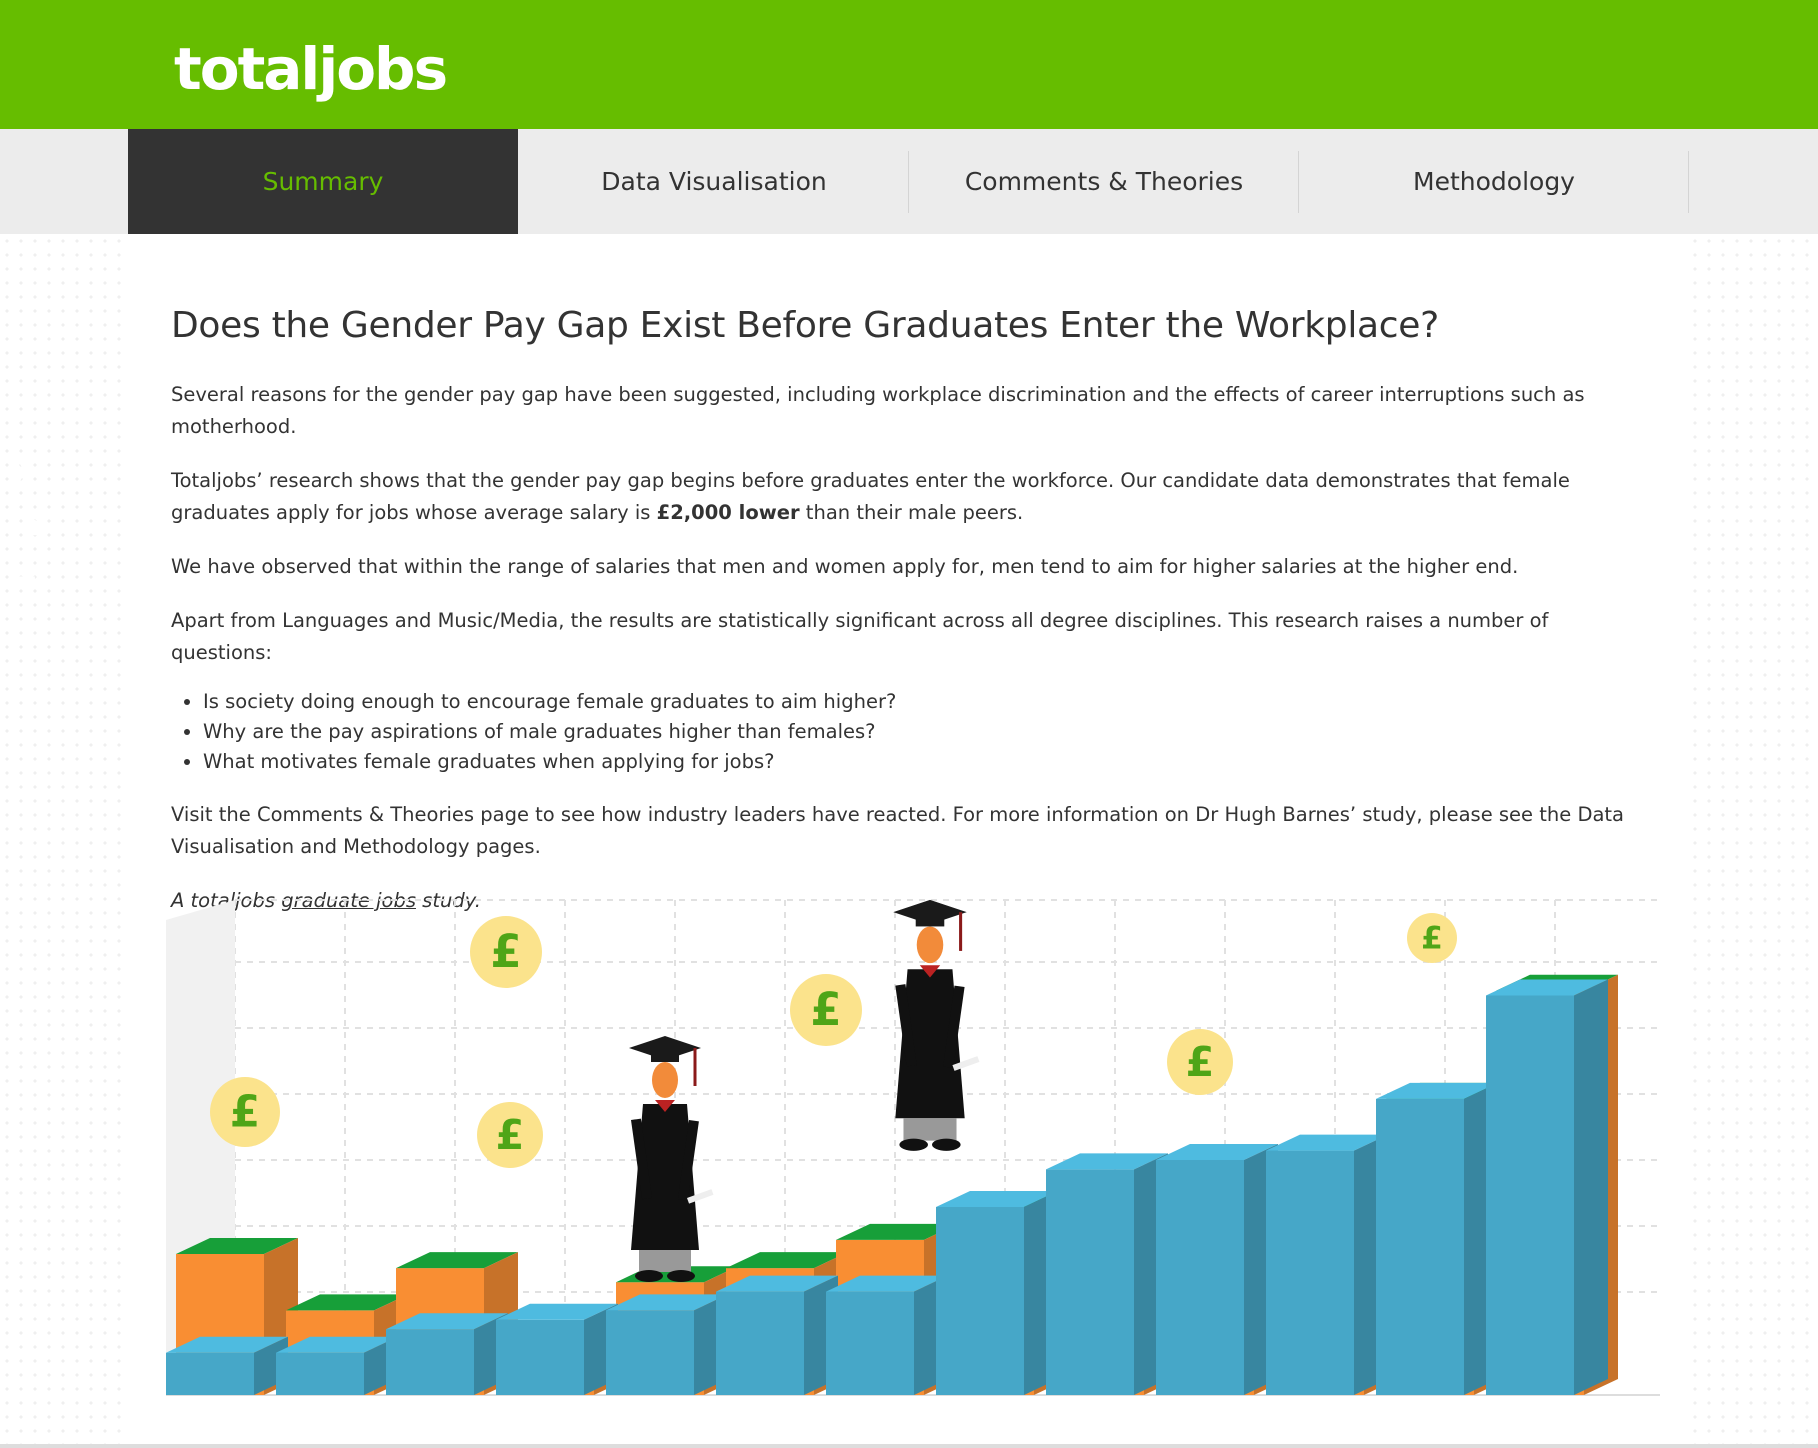 The image size is (1818, 1448). Describe the element at coordinates (323, 181) in the screenshot. I see `tab-label: Summary` at that location.